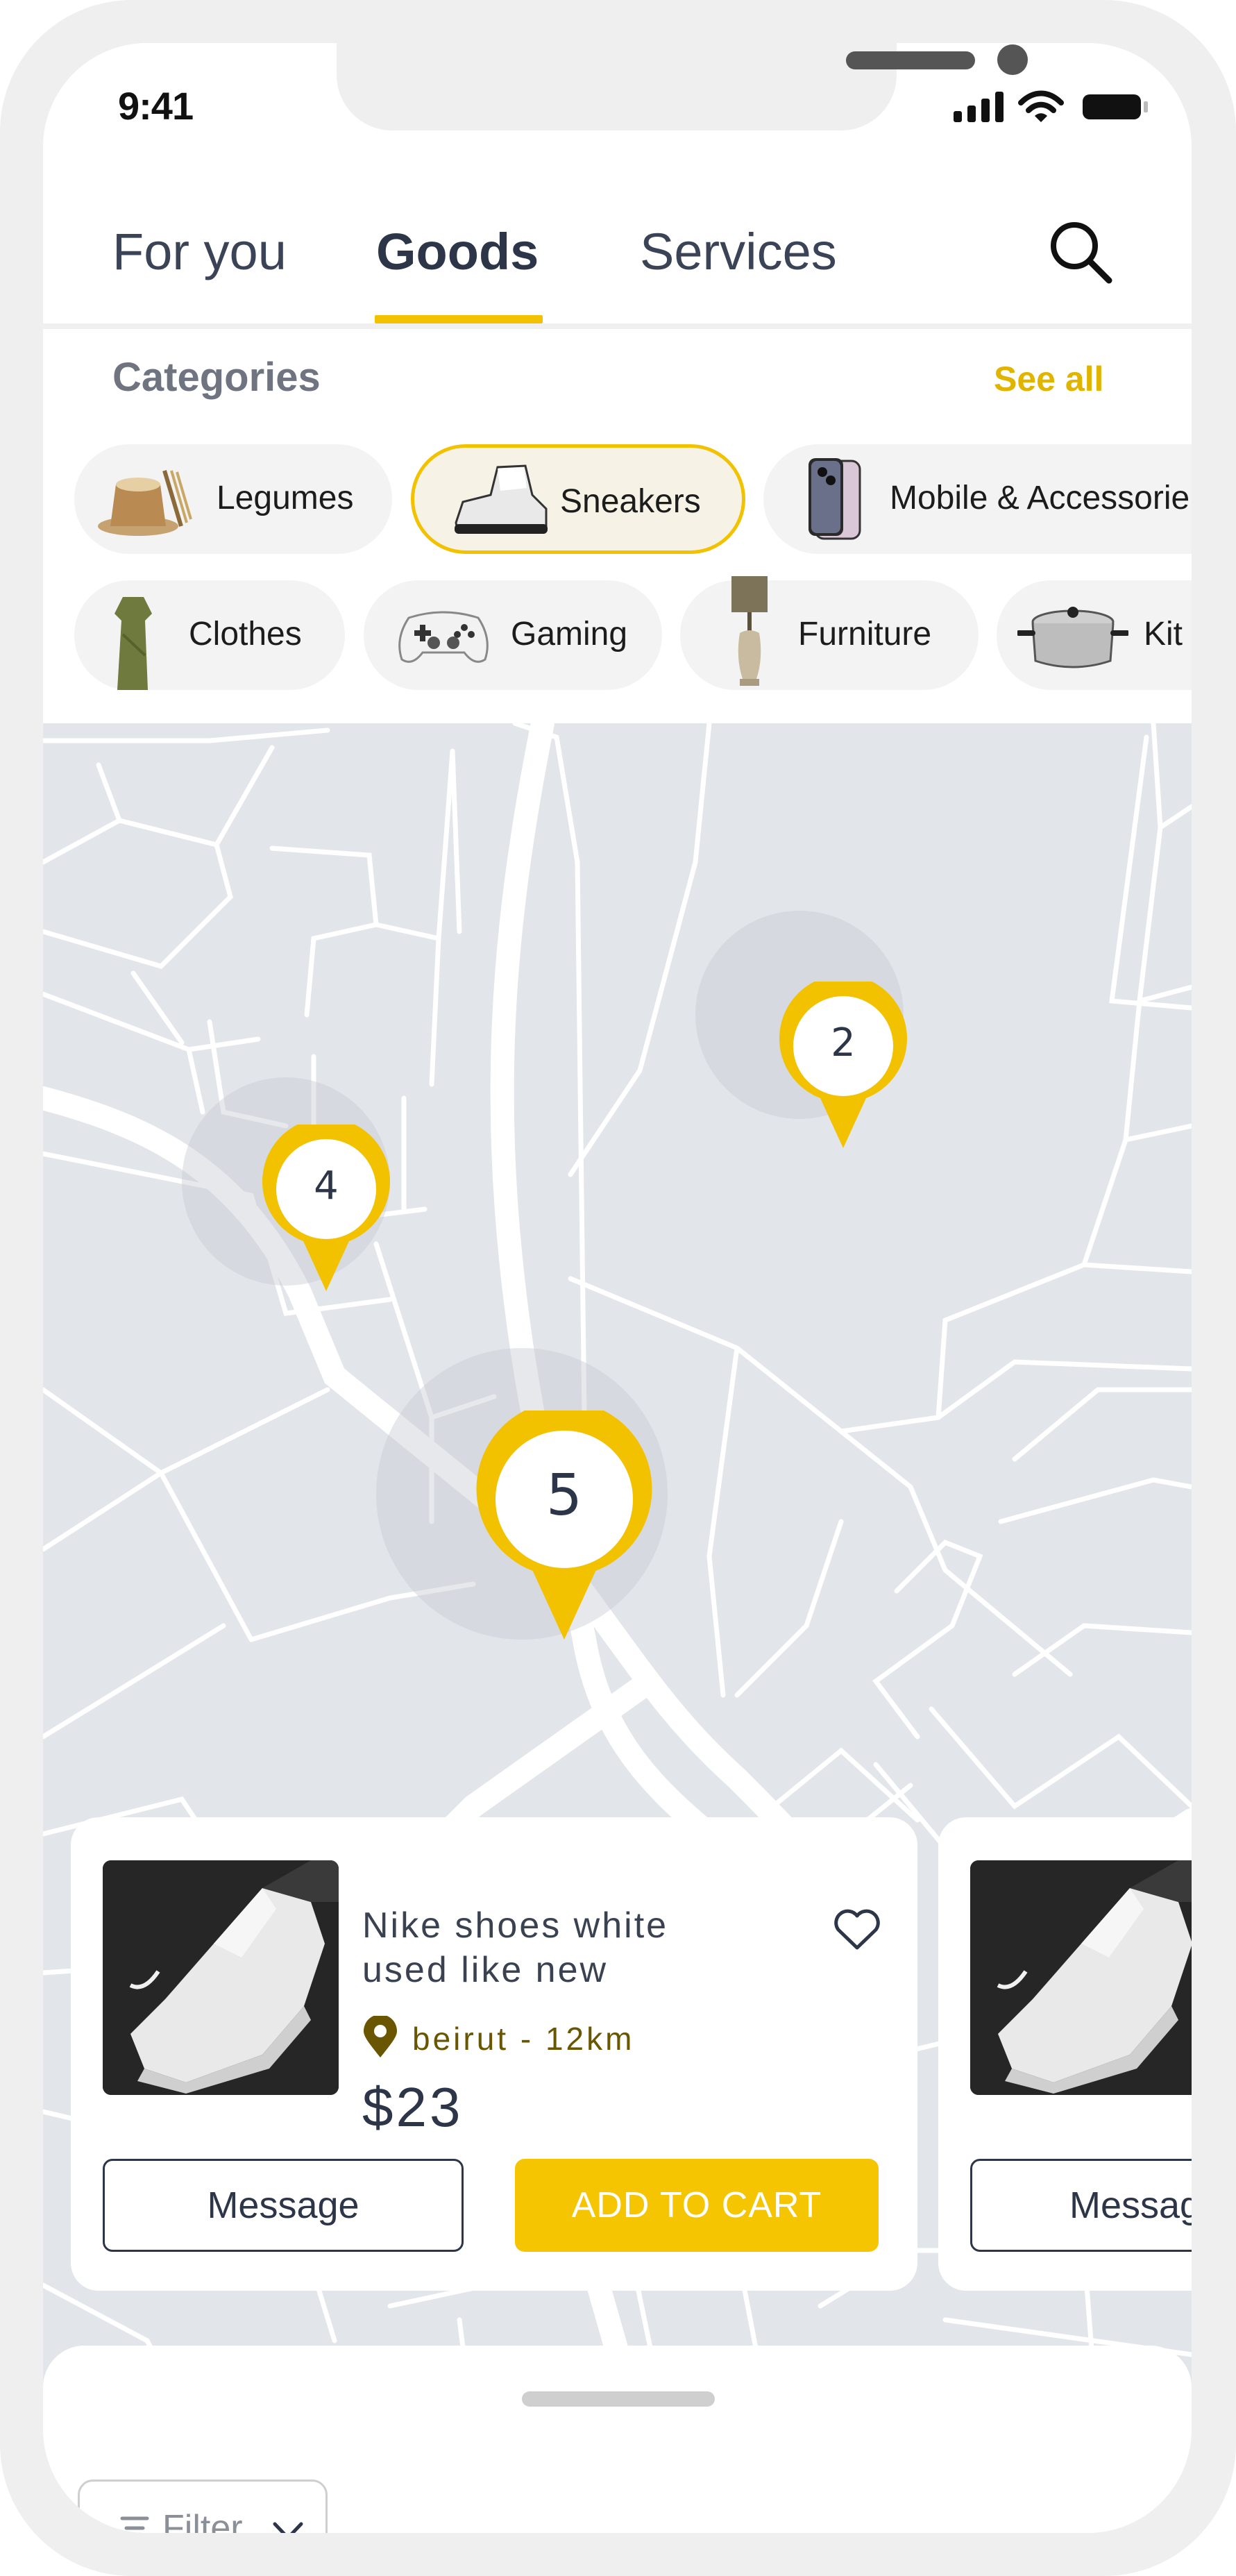 This screenshot has height=2576, width=1236. What do you see at coordinates (979, 107) in the screenshot?
I see `signal-icon` at bounding box center [979, 107].